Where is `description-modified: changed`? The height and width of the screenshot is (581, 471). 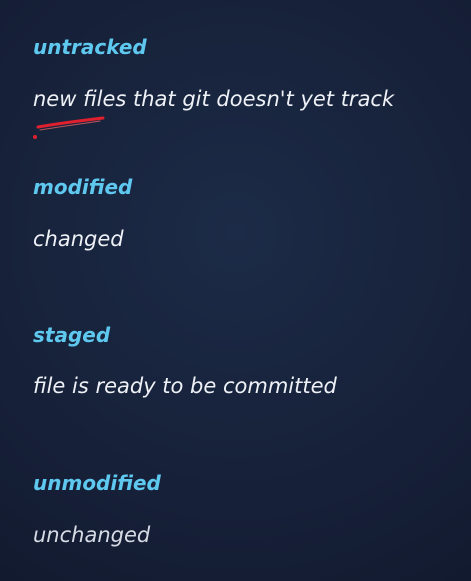 description-modified: changed is located at coordinates (78, 239).